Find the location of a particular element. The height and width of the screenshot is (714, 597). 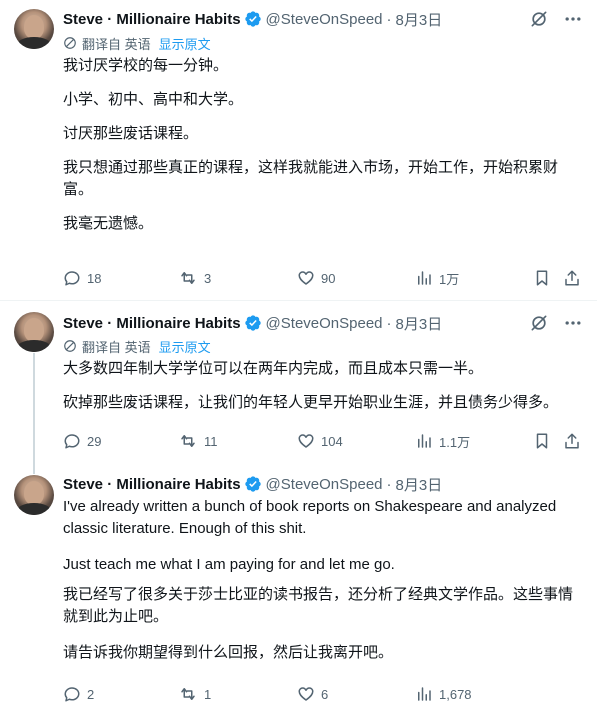

reply-button: 2 is located at coordinates (78, 694).